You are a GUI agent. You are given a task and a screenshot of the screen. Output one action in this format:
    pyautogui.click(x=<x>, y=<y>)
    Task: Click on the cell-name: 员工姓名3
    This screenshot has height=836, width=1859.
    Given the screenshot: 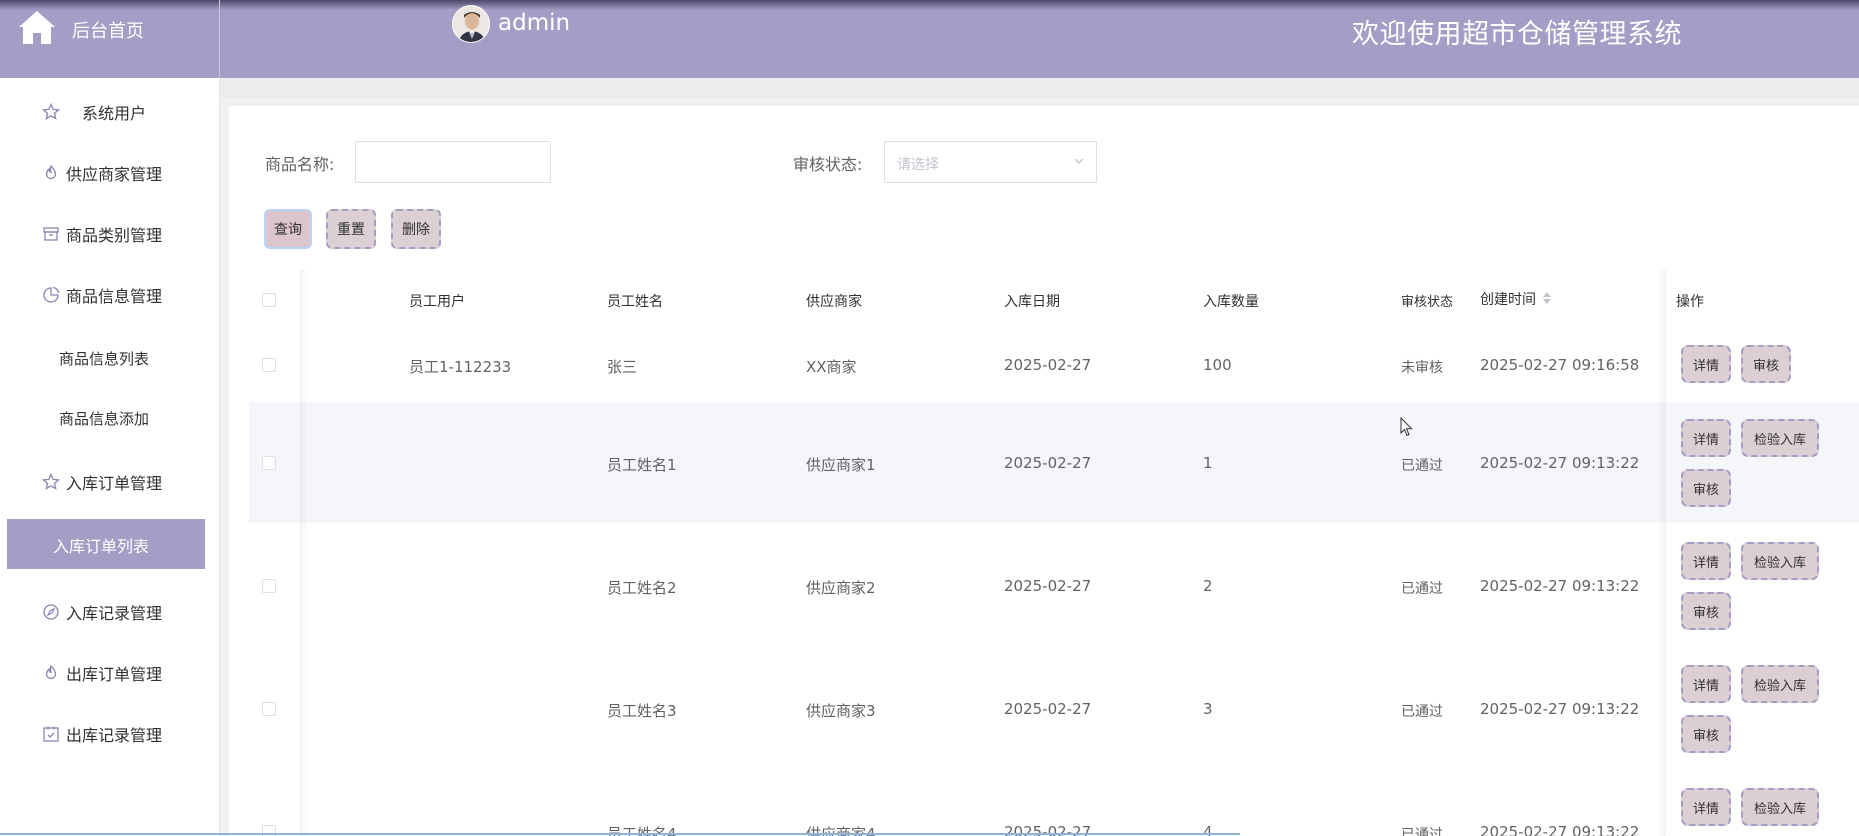 What is the action you would take?
    pyautogui.click(x=642, y=711)
    